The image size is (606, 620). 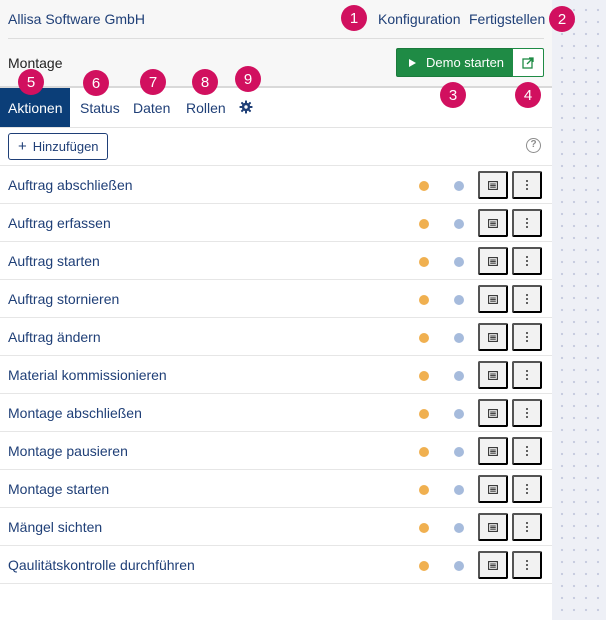 What do you see at coordinates (533, 145) in the screenshot?
I see `help-icon: ?` at bounding box center [533, 145].